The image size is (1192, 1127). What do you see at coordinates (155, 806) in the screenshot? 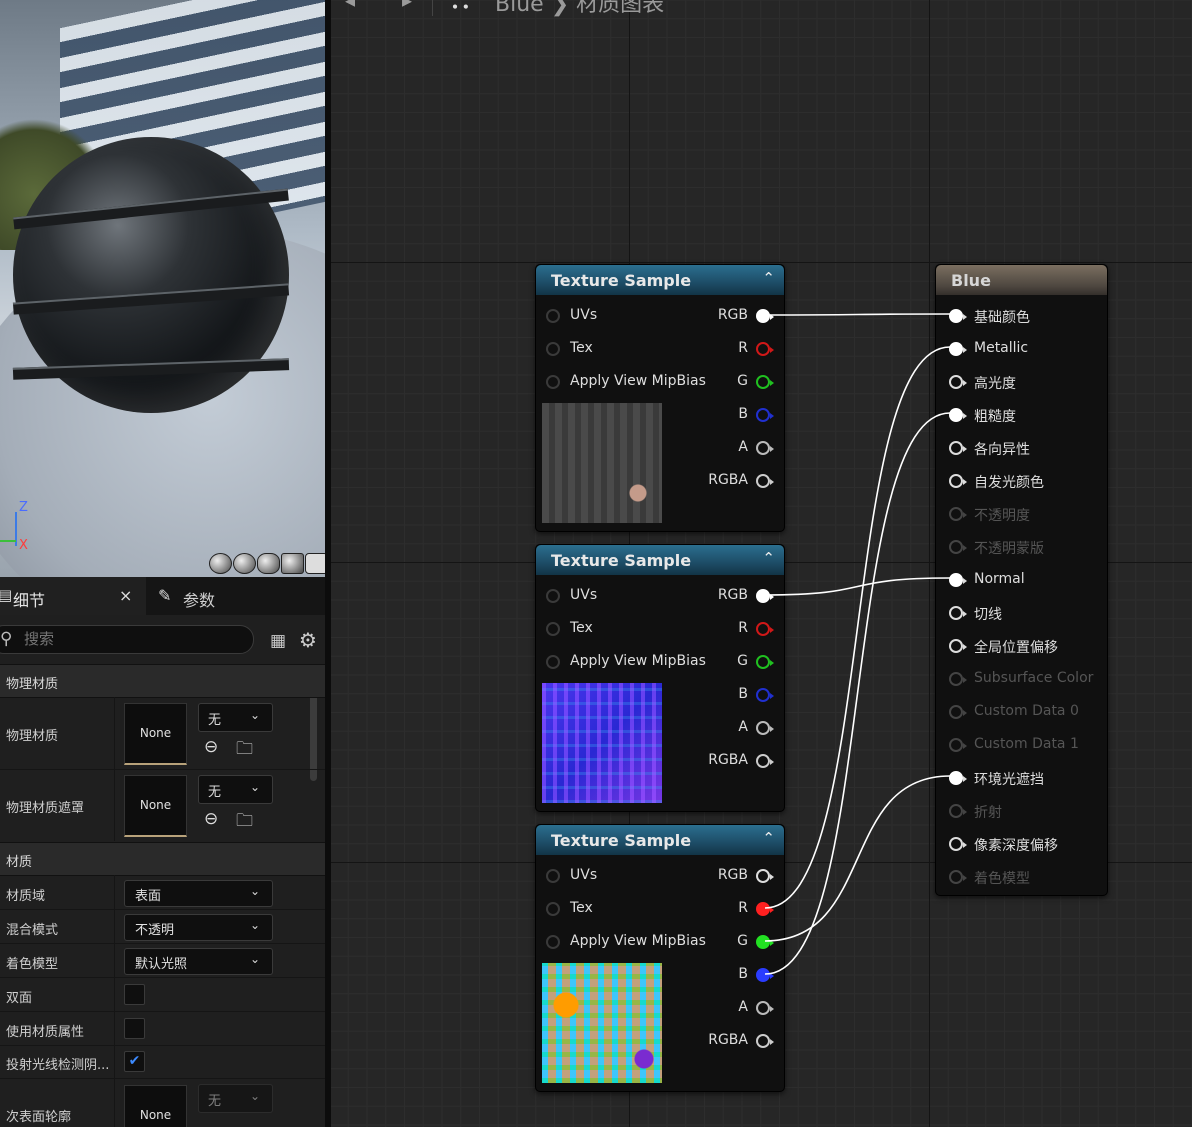
I see `phys-mat-mask-thumbnail: None` at bounding box center [155, 806].